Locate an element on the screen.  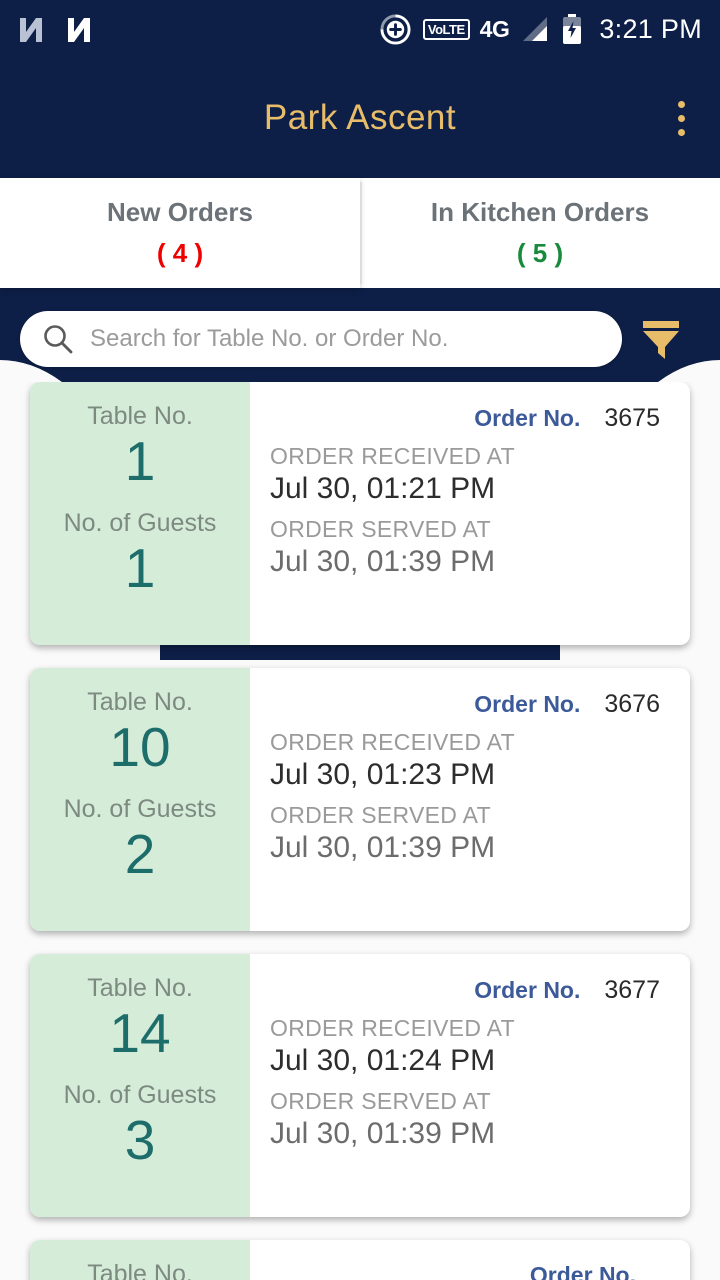
search-box is located at coordinates (321, 339).